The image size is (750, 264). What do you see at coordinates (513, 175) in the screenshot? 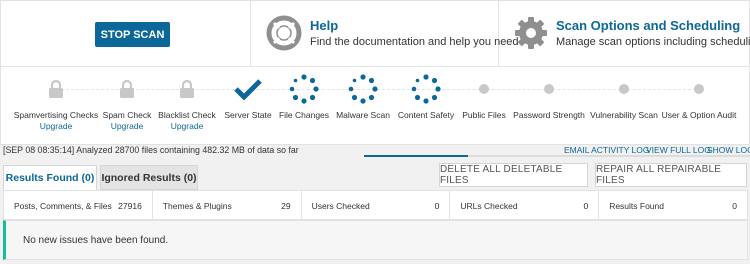
I see `delete-all-deletable-button: DELETE ALL DELETABLE FILES` at bounding box center [513, 175].